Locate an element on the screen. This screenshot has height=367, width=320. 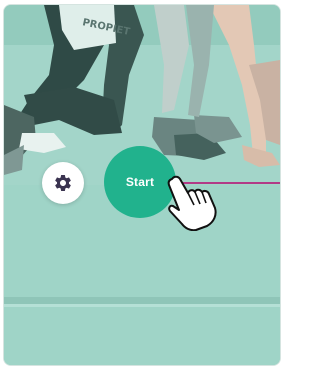
hand-pointer-icon is located at coordinates (189, 203).